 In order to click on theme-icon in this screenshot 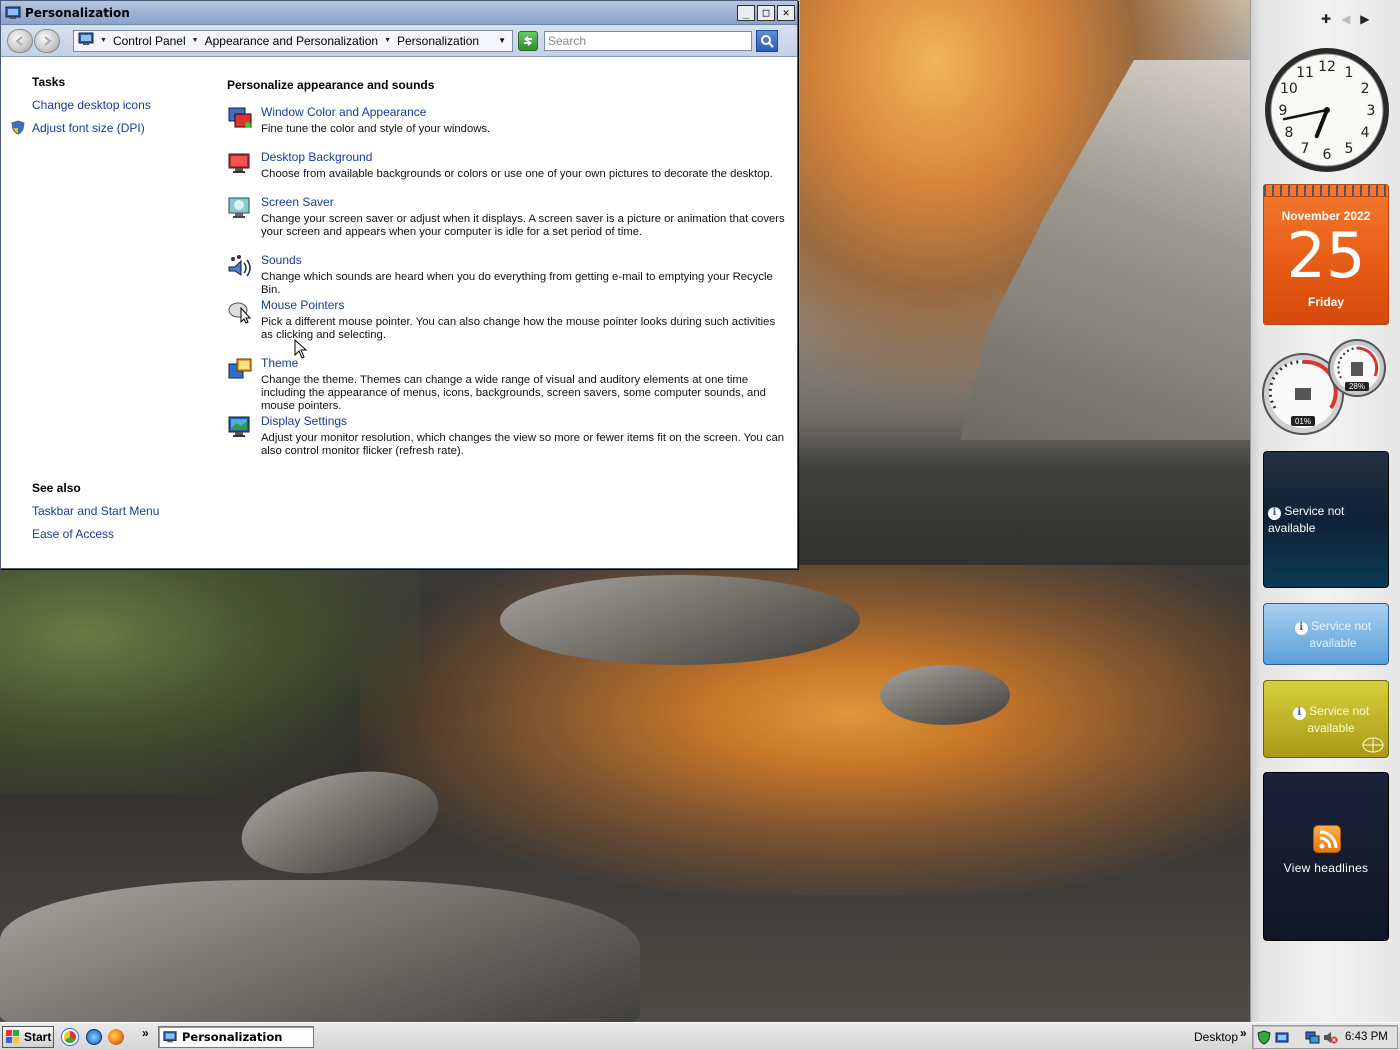, I will do `click(240, 369)`.